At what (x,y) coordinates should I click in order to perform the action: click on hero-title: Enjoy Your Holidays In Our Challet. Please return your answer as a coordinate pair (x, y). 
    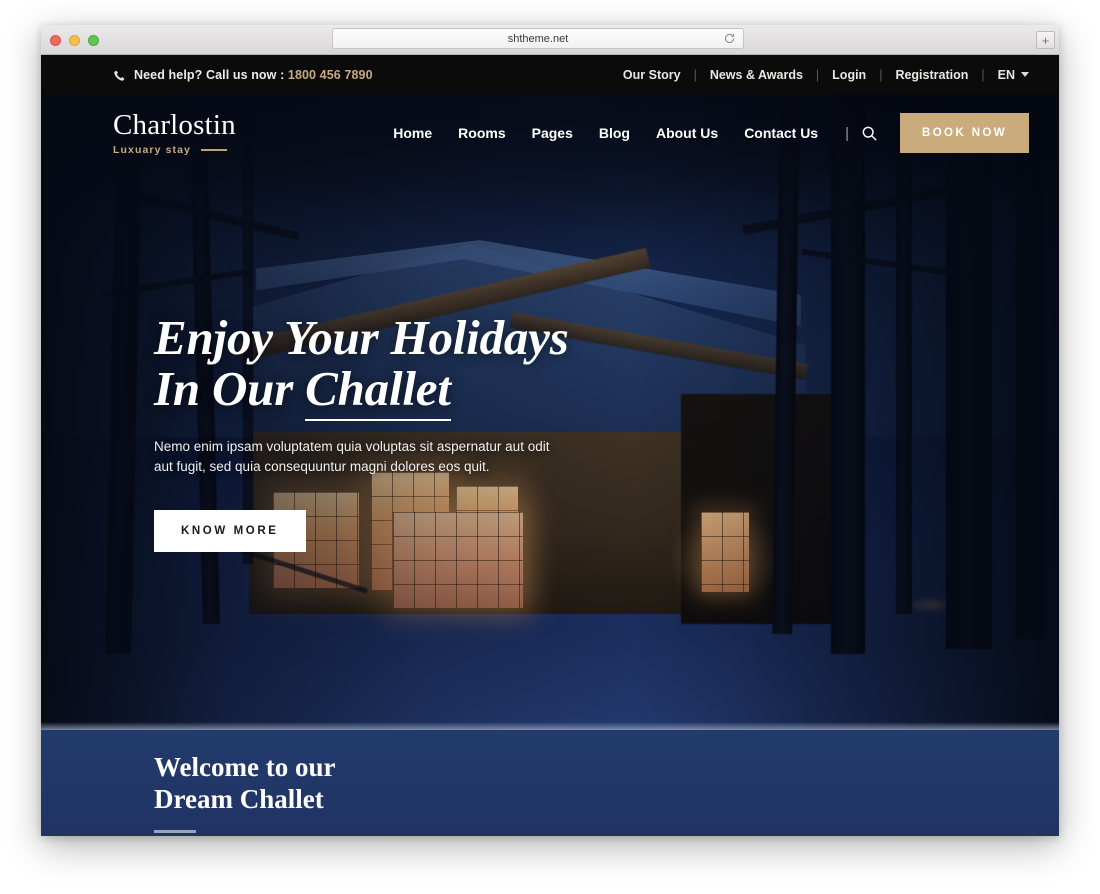
    Looking at the image, I should click on (414, 365).